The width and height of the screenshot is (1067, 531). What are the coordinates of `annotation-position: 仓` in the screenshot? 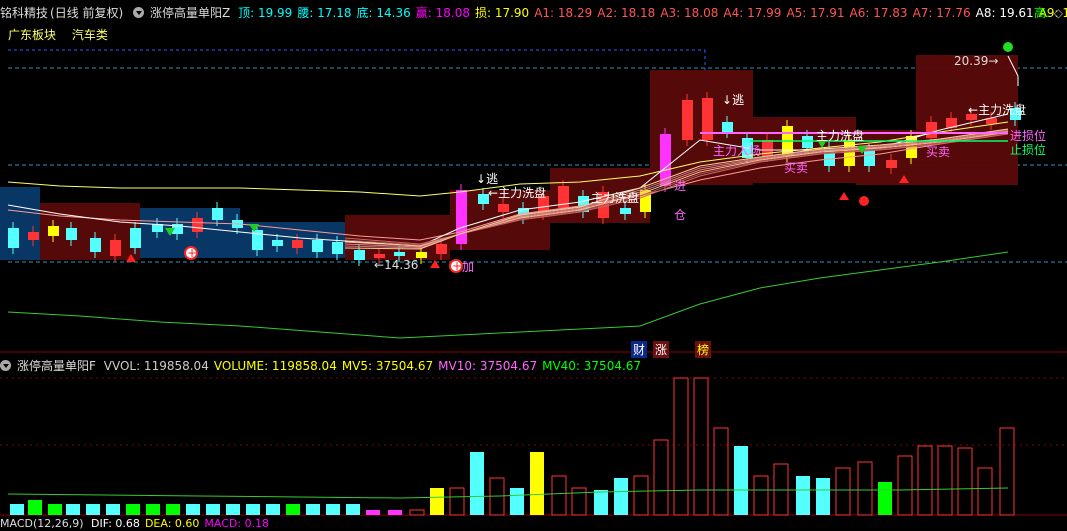 It's located at (680, 215).